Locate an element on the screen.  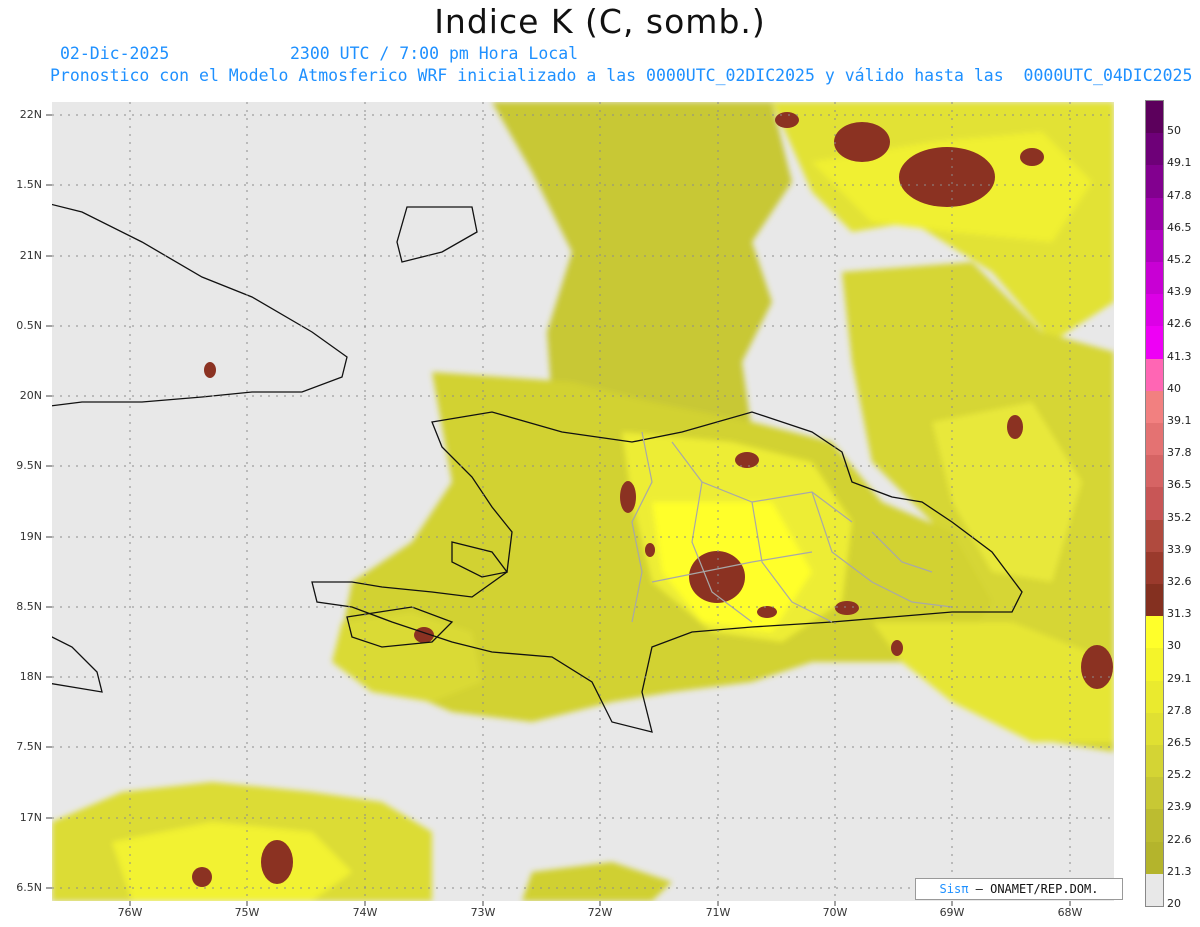
map-title: Indice K (C, somb.) is located at coordinates (600, 21).